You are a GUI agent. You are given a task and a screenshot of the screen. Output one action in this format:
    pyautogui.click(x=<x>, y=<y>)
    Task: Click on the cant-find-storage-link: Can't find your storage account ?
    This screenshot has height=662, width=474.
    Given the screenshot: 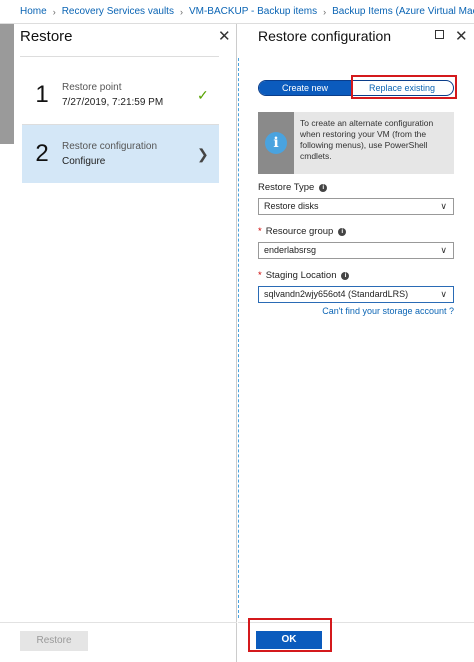 What is the action you would take?
    pyautogui.click(x=388, y=311)
    